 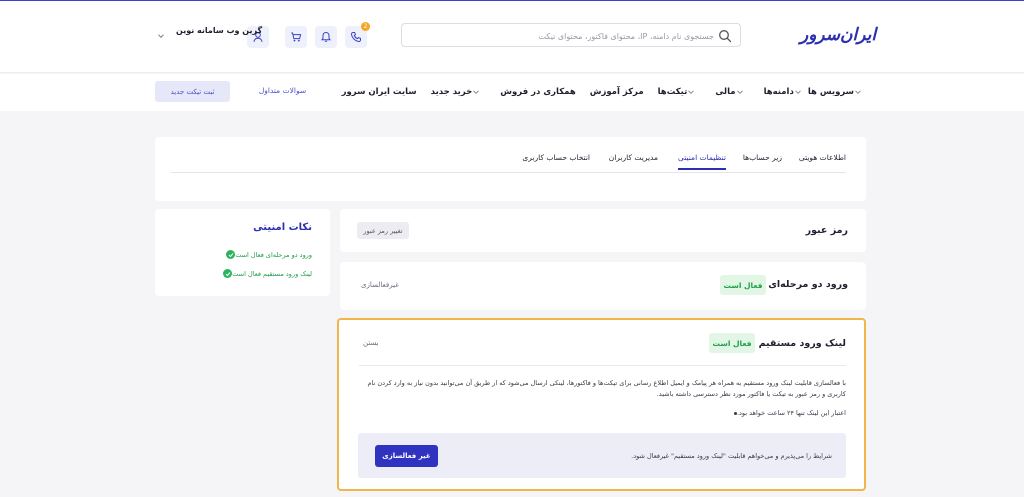 I want to click on validity-note: اعتبار این لینک تنها ۲۴ ساعت خواهد بود., so click(x=787, y=413).